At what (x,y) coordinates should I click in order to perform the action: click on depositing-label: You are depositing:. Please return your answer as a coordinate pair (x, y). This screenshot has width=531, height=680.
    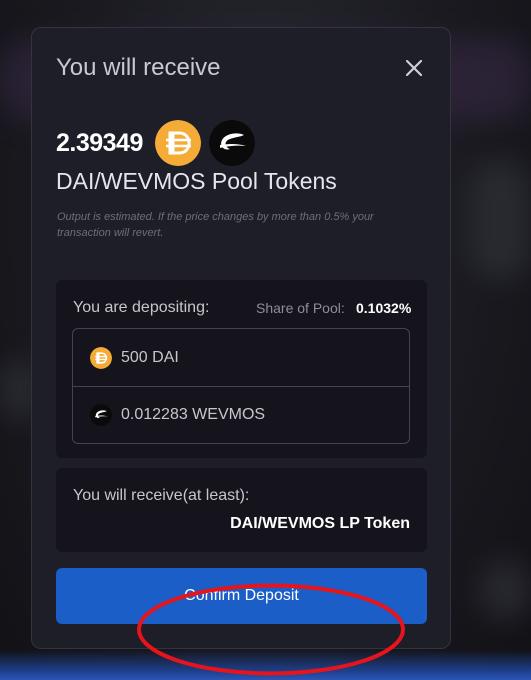
    Looking at the image, I should click on (141, 307).